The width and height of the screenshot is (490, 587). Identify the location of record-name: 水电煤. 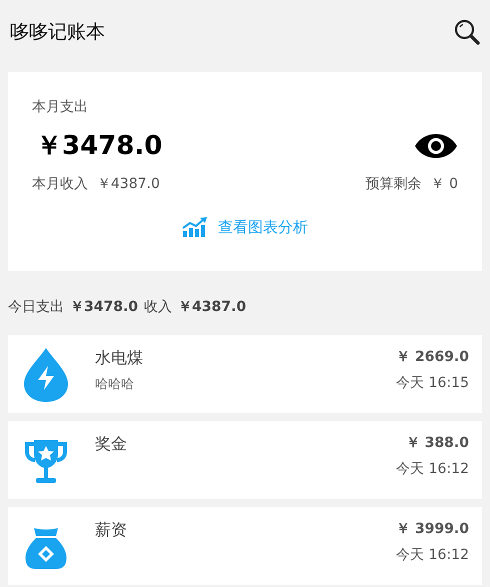
(119, 358).